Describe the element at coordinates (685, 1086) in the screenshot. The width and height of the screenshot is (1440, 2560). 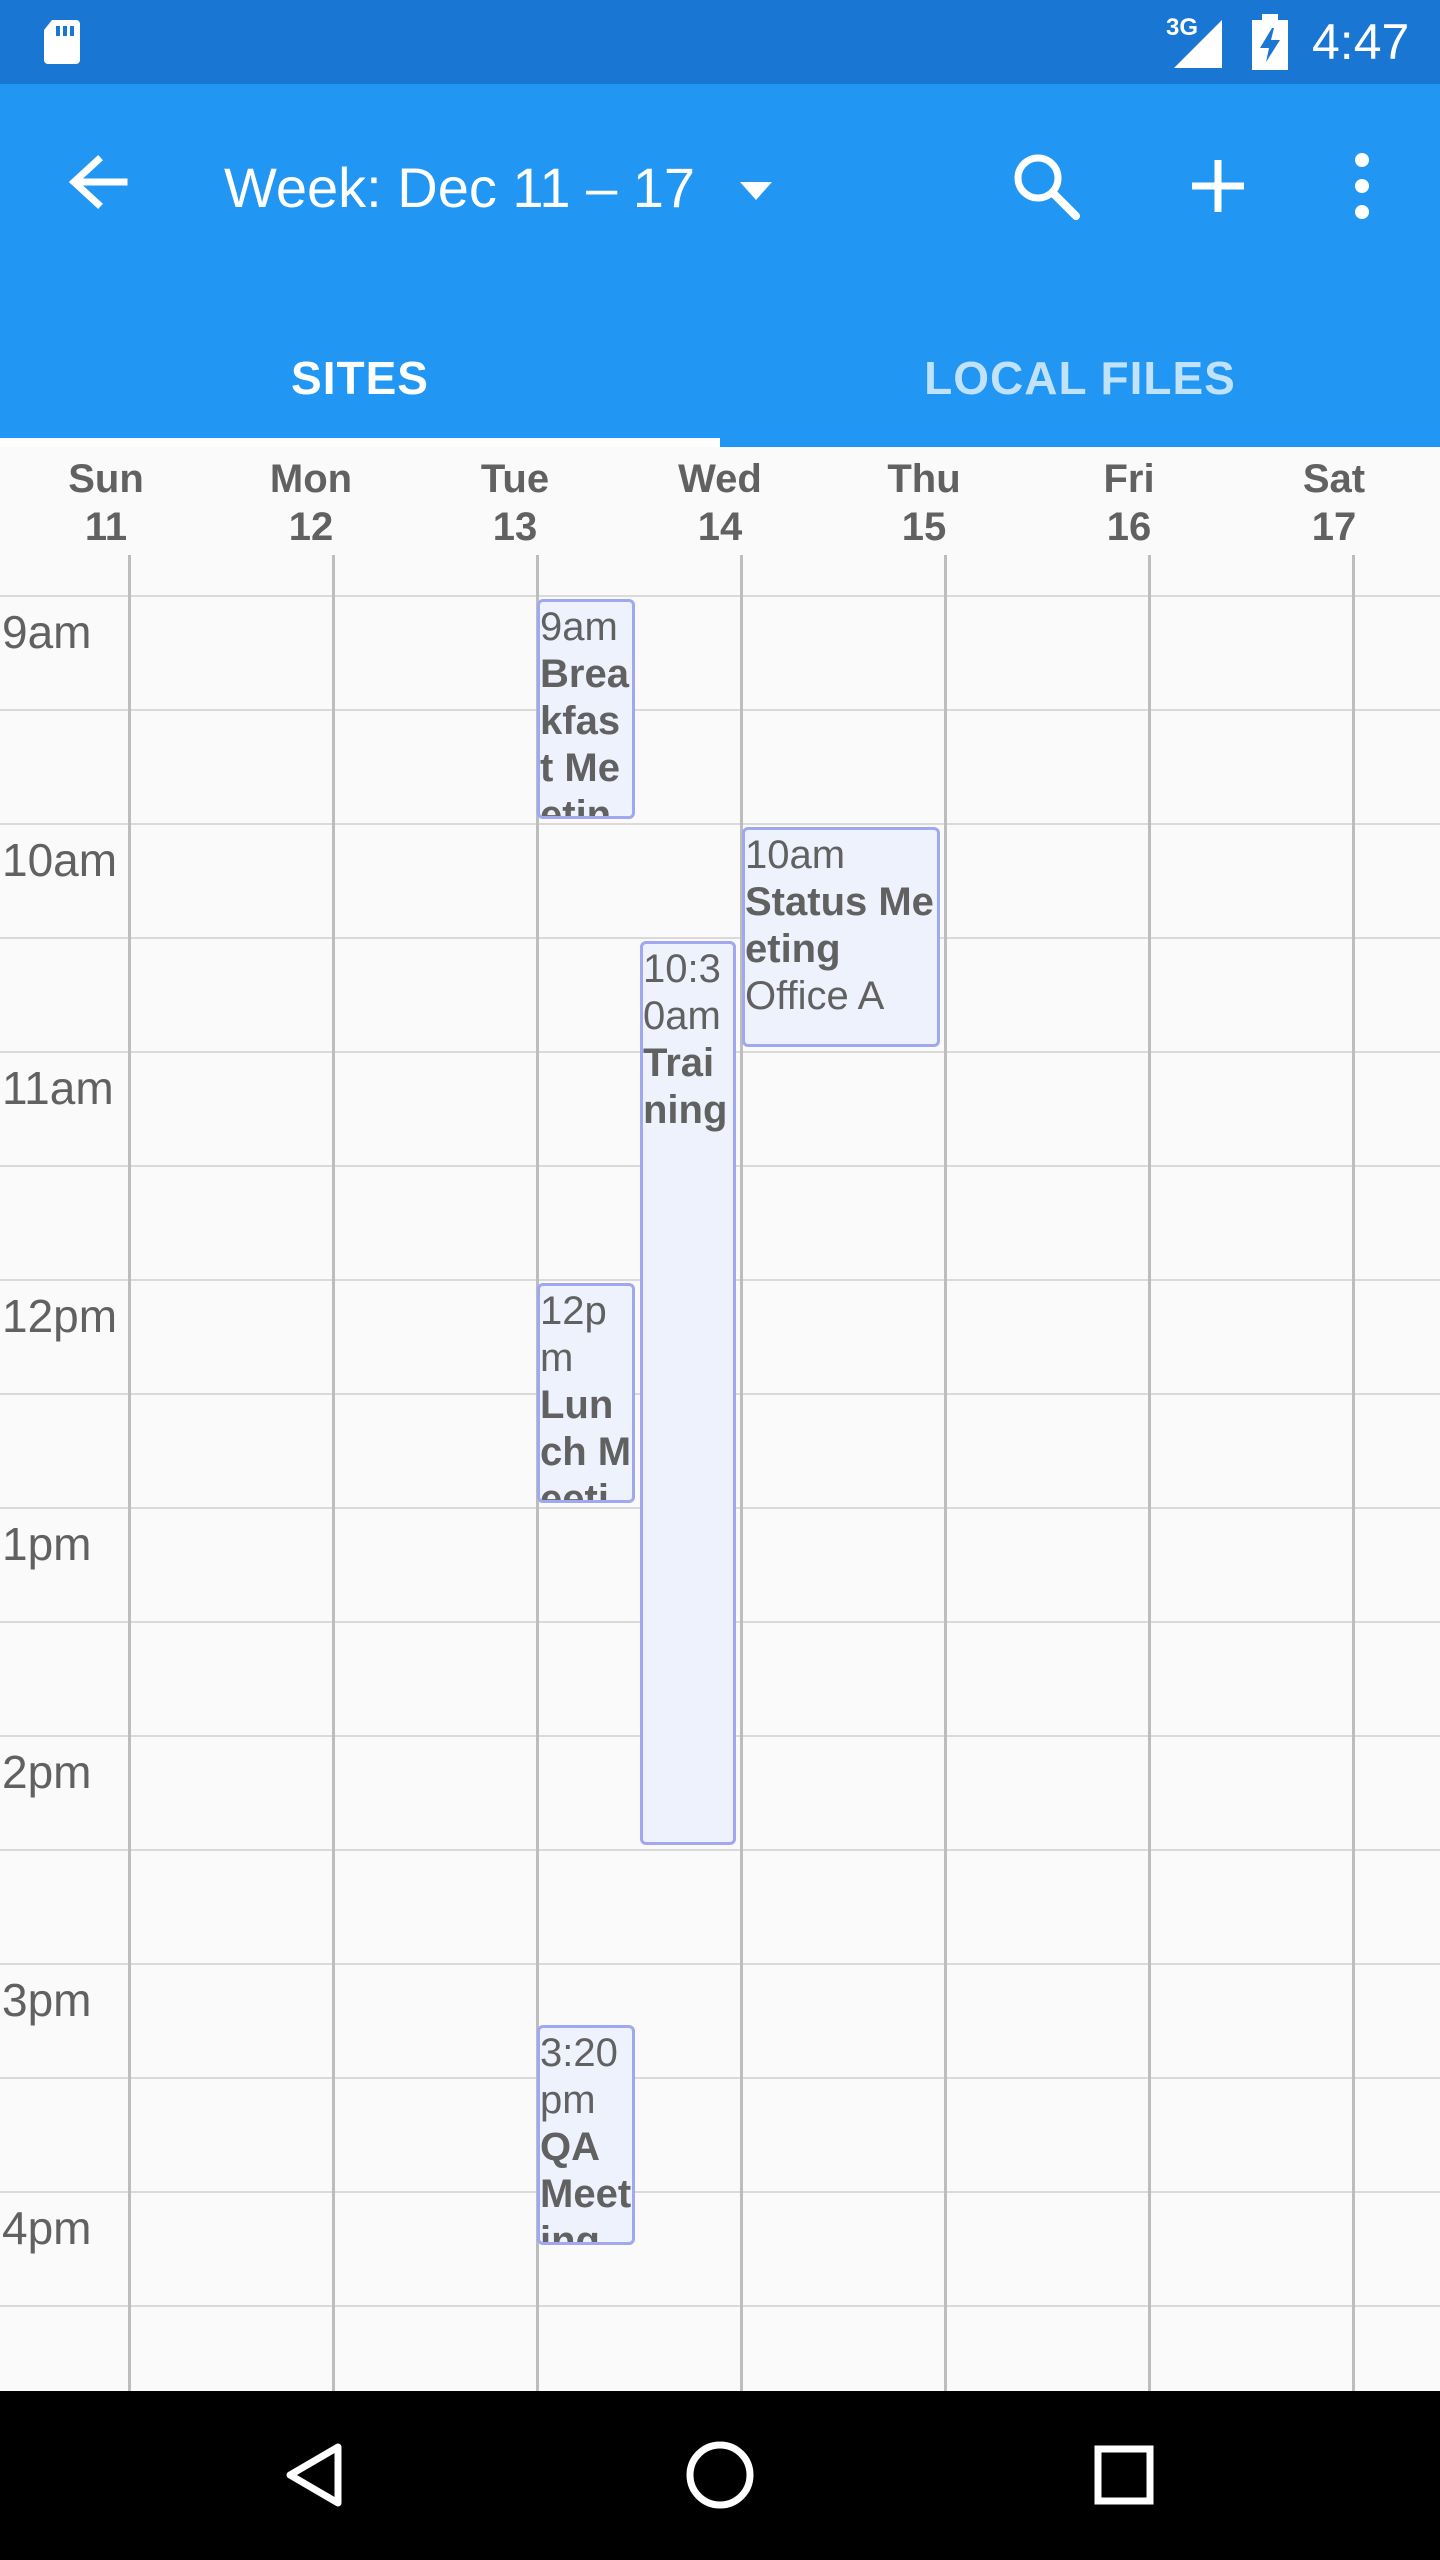
I see `event-title: Training` at that location.